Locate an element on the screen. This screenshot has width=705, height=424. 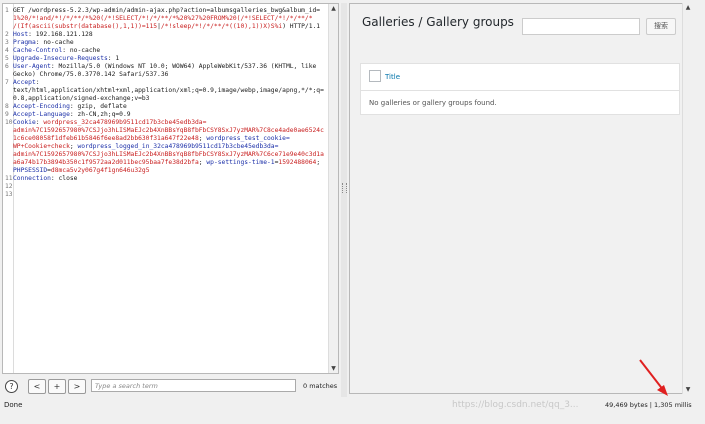
request-text-segment: ) HTTP/1.1 is located at coordinates (301, 26).